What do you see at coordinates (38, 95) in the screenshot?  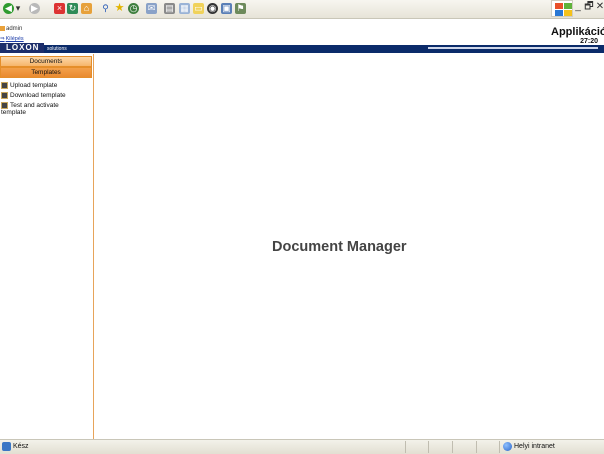 I see `sidebar-item-label: Download template` at bounding box center [38, 95].